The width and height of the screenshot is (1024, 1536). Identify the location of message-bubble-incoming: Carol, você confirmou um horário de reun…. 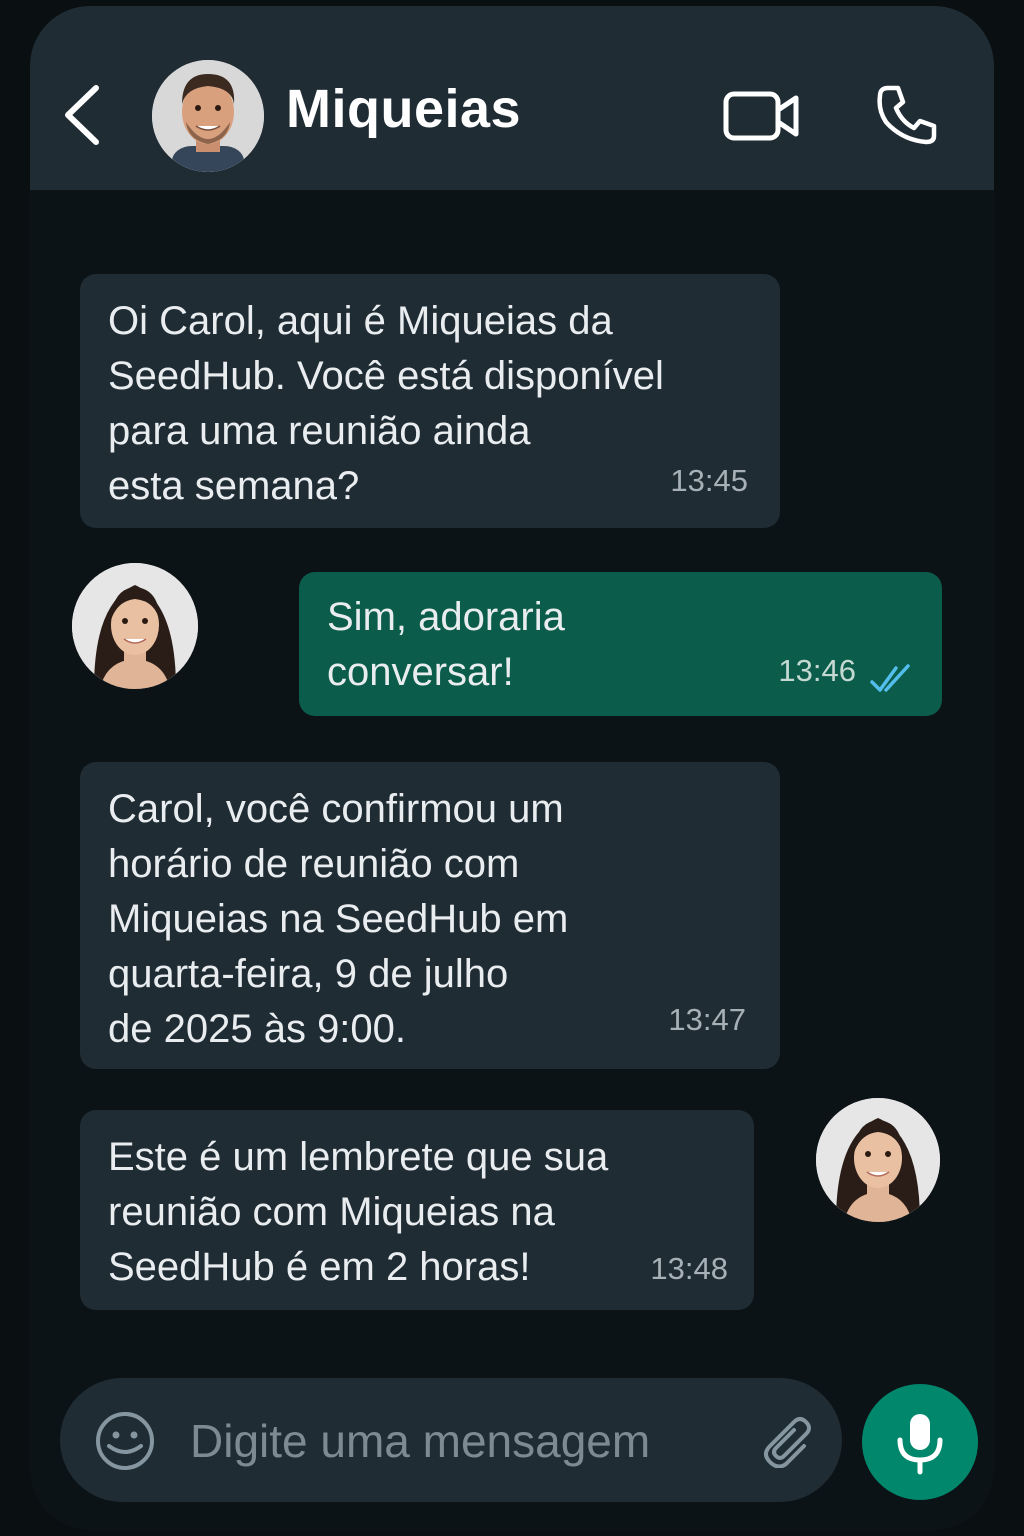
(430, 915).